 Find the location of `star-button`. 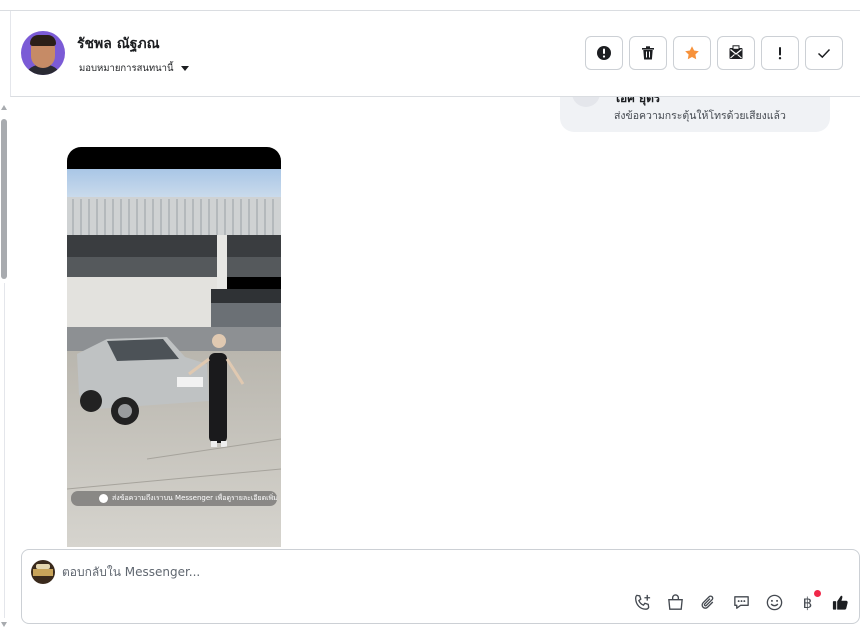

star-button is located at coordinates (692, 53).